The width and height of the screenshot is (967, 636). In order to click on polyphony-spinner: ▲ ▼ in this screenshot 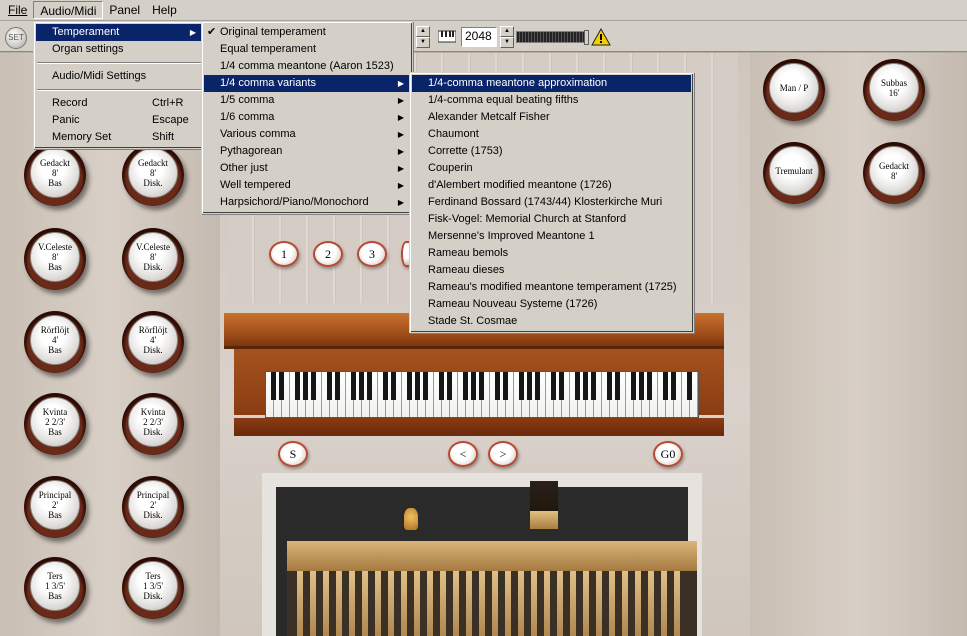, I will do `click(507, 37)`.